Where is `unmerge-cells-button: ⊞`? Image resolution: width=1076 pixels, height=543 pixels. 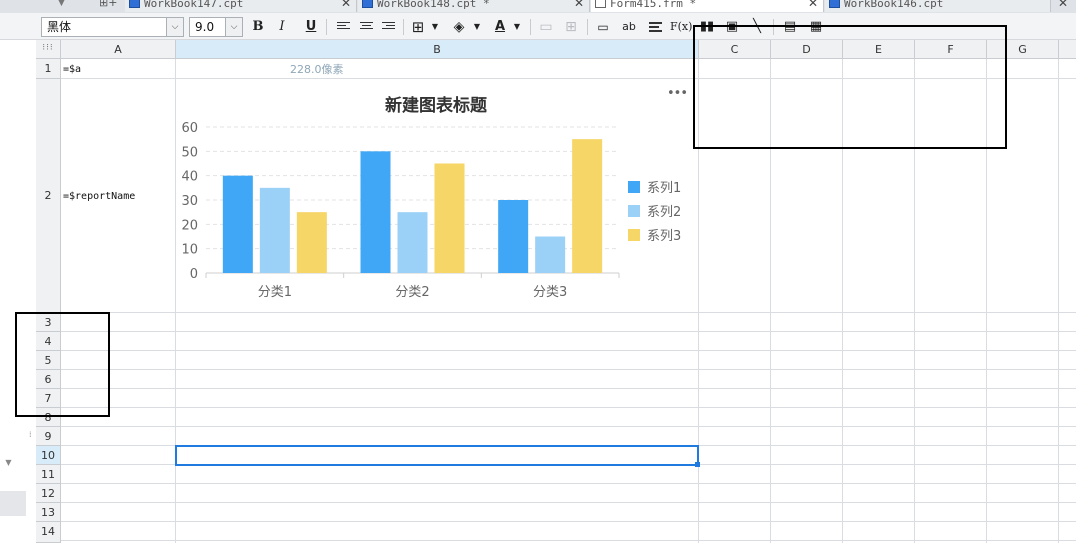
unmerge-cells-button: ⊞ is located at coordinates (571, 27).